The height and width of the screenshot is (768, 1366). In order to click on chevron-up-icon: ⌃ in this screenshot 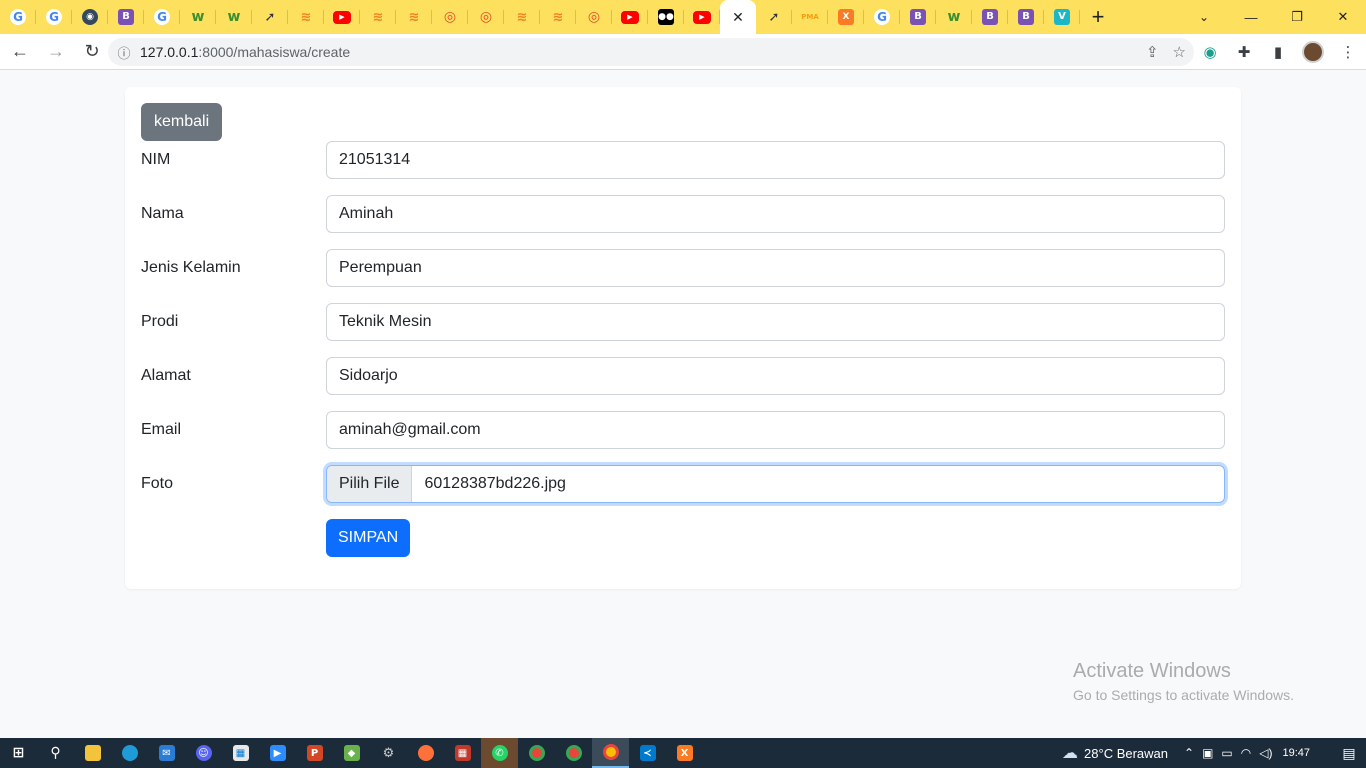, I will do `click(1189, 753)`.